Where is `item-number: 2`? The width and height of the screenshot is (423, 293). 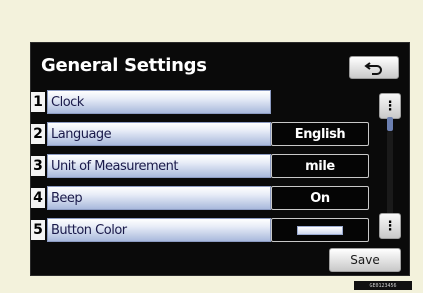
item-number: 2 is located at coordinates (38, 134).